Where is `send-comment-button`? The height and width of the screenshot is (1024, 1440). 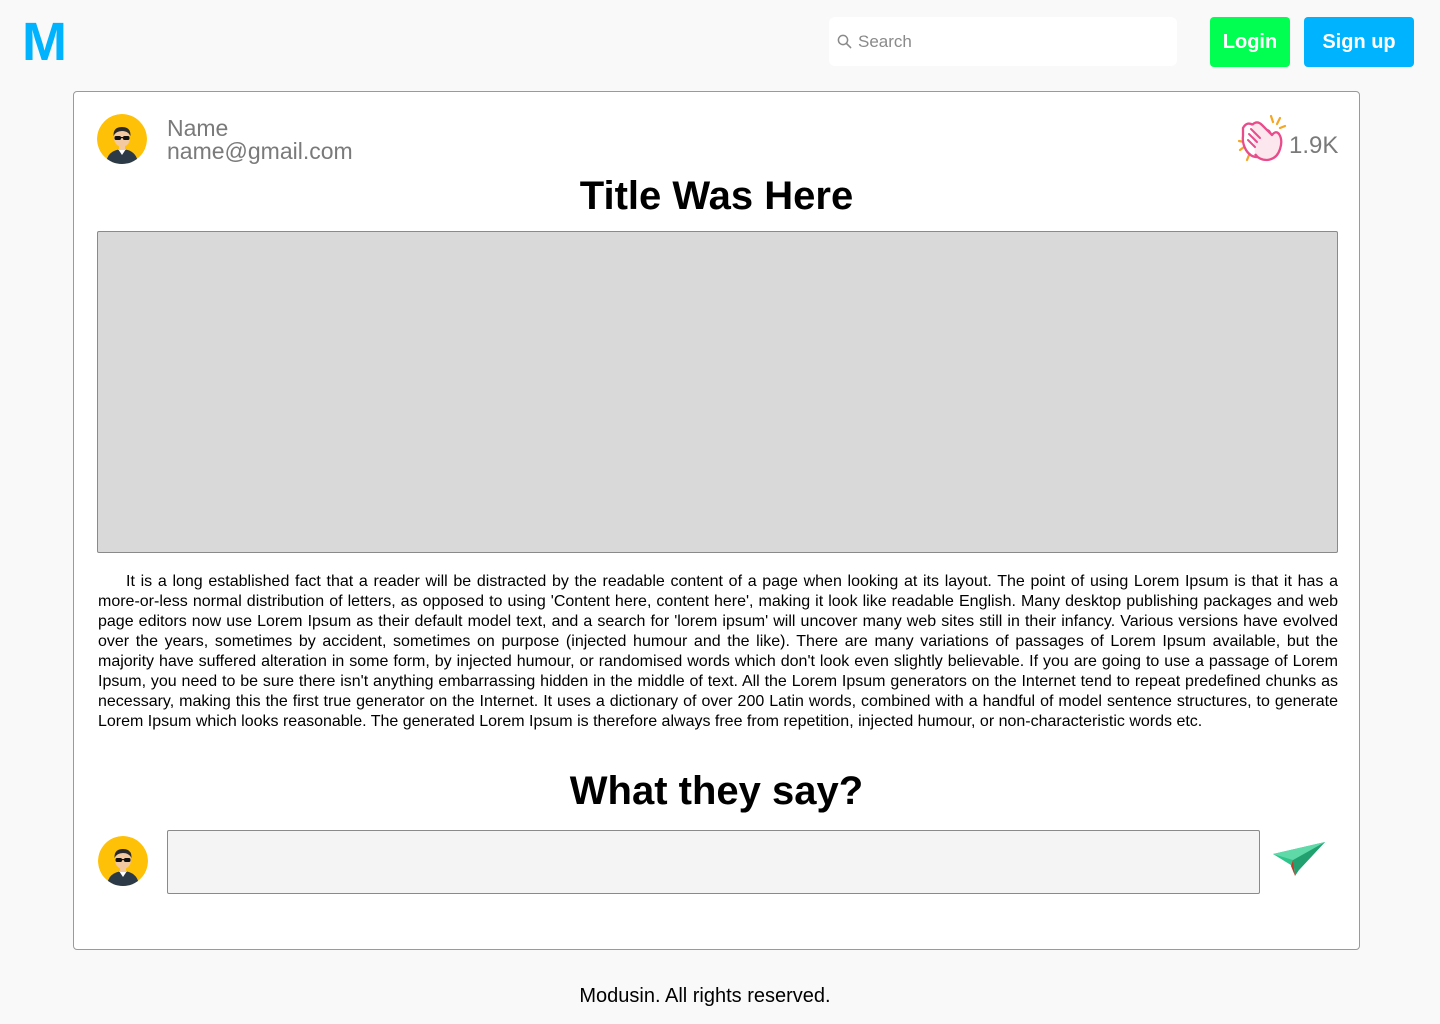
send-comment-button is located at coordinates (1299, 860).